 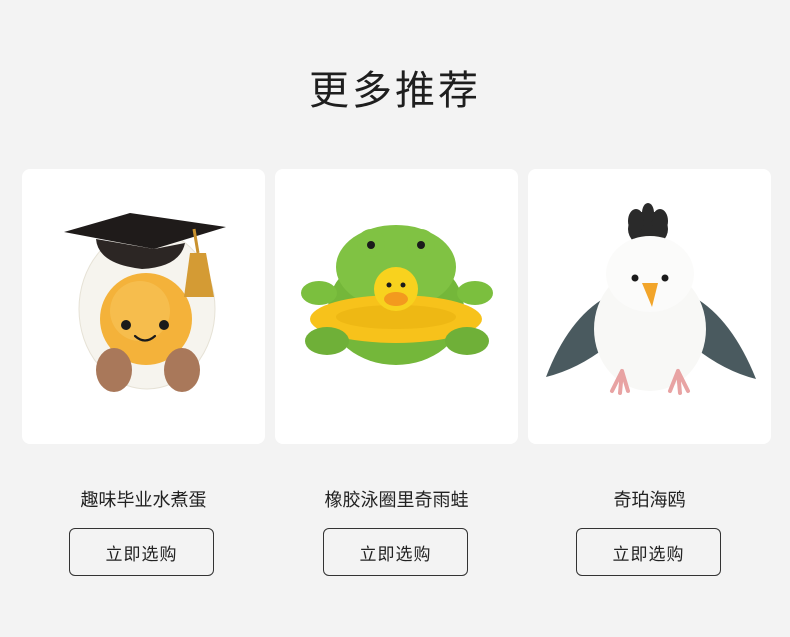 I want to click on seagull-plush-icon, so click(x=651, y=299).